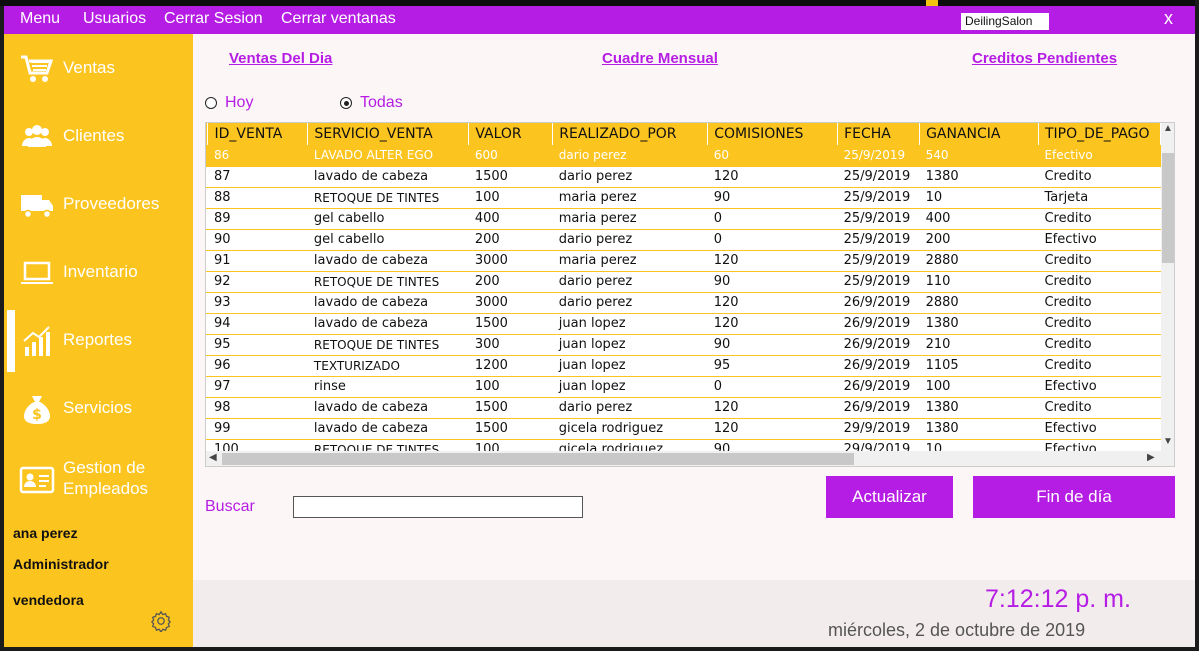  I want to click on table-cell: 2880, so click(979, 303).